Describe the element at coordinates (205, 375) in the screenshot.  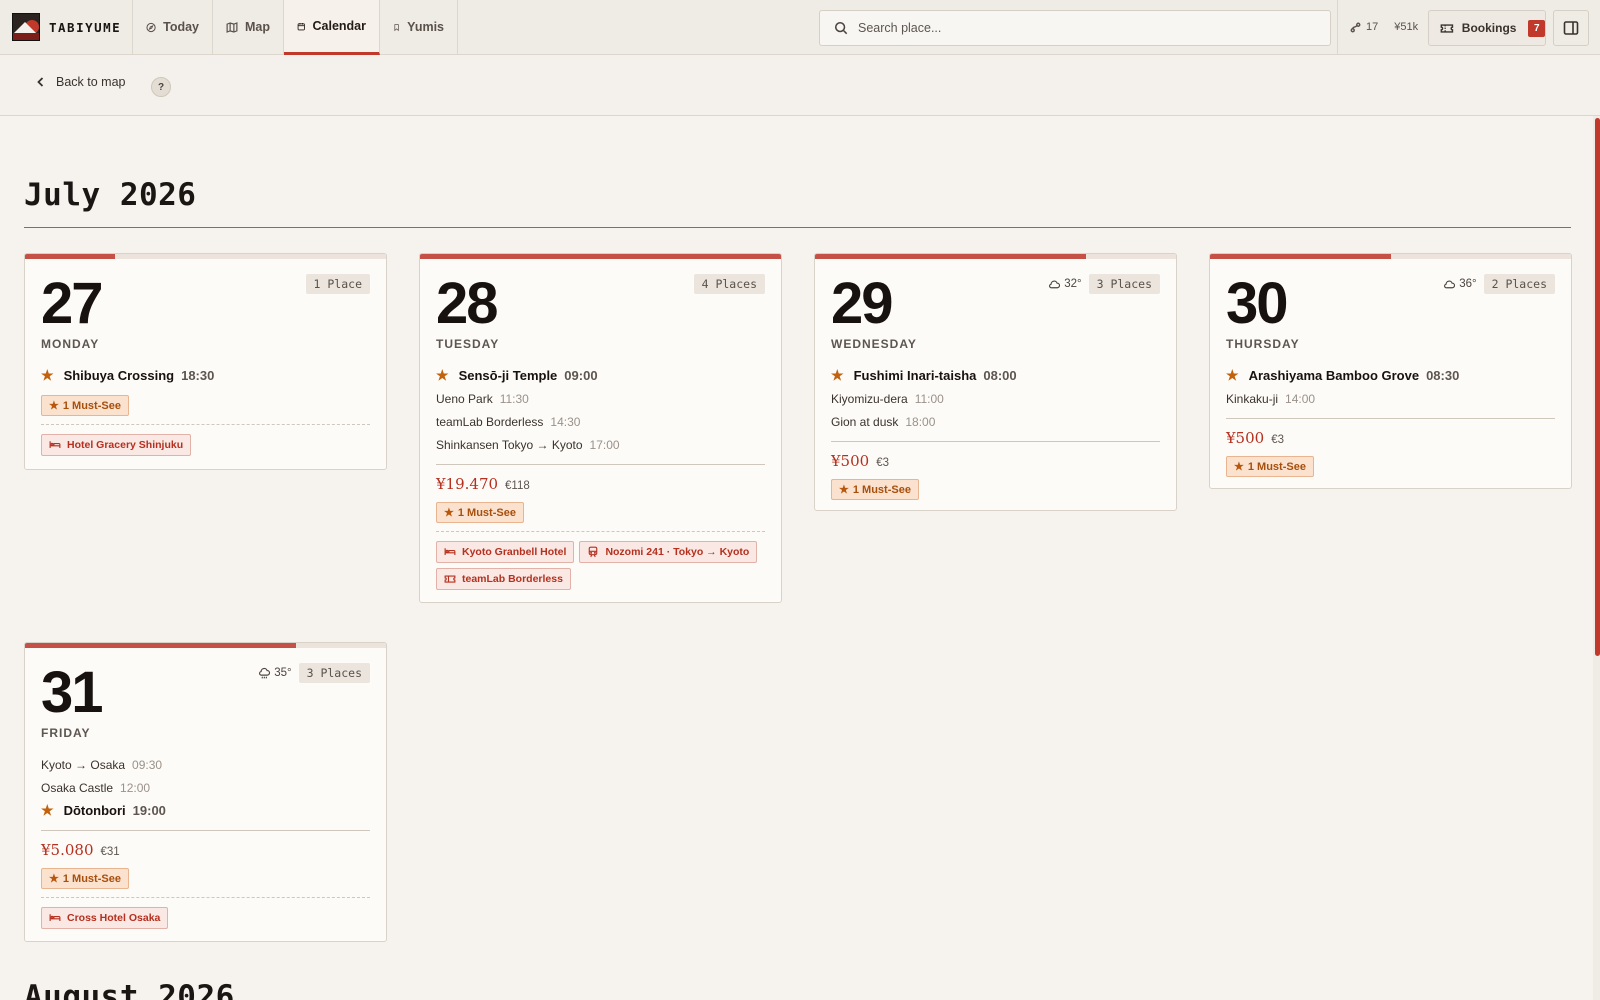
I see `stop-item: ★ Shibuya Crossing 18:30` at that location.